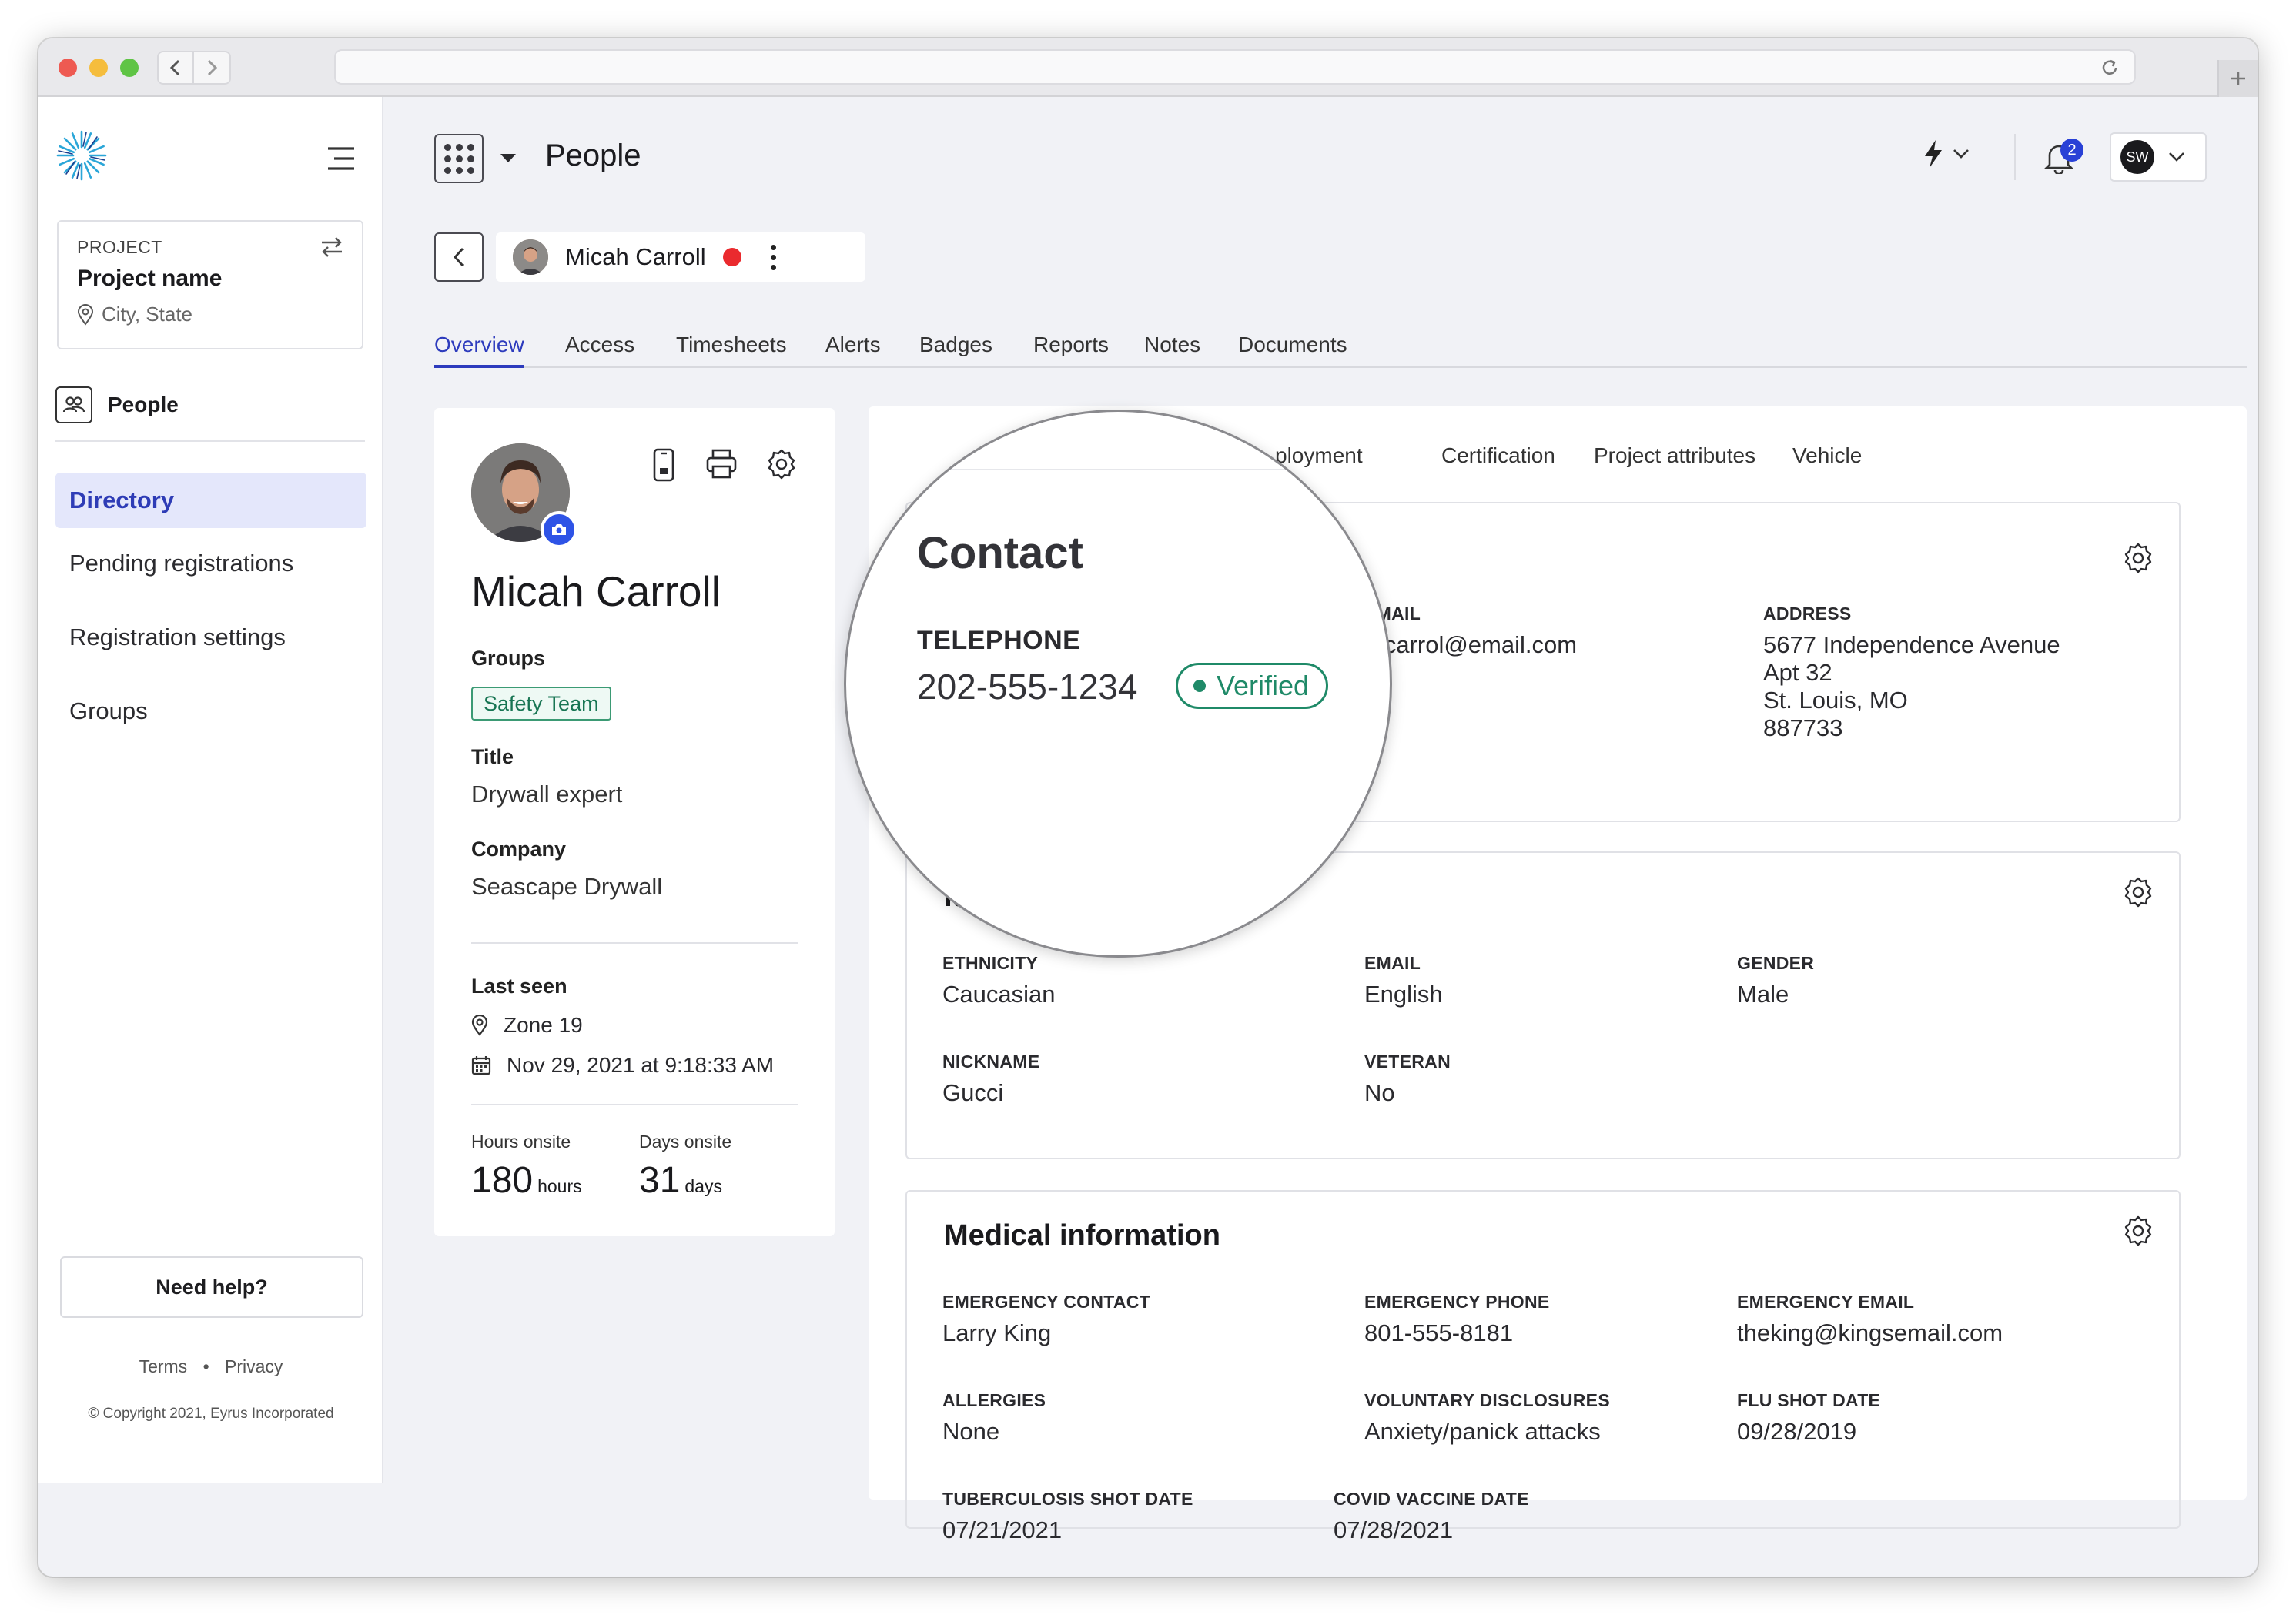 The height and width of the screenshot is (1615, 2296). I want to click on legal-links: Terms • Privacy, so click(210, 1366).